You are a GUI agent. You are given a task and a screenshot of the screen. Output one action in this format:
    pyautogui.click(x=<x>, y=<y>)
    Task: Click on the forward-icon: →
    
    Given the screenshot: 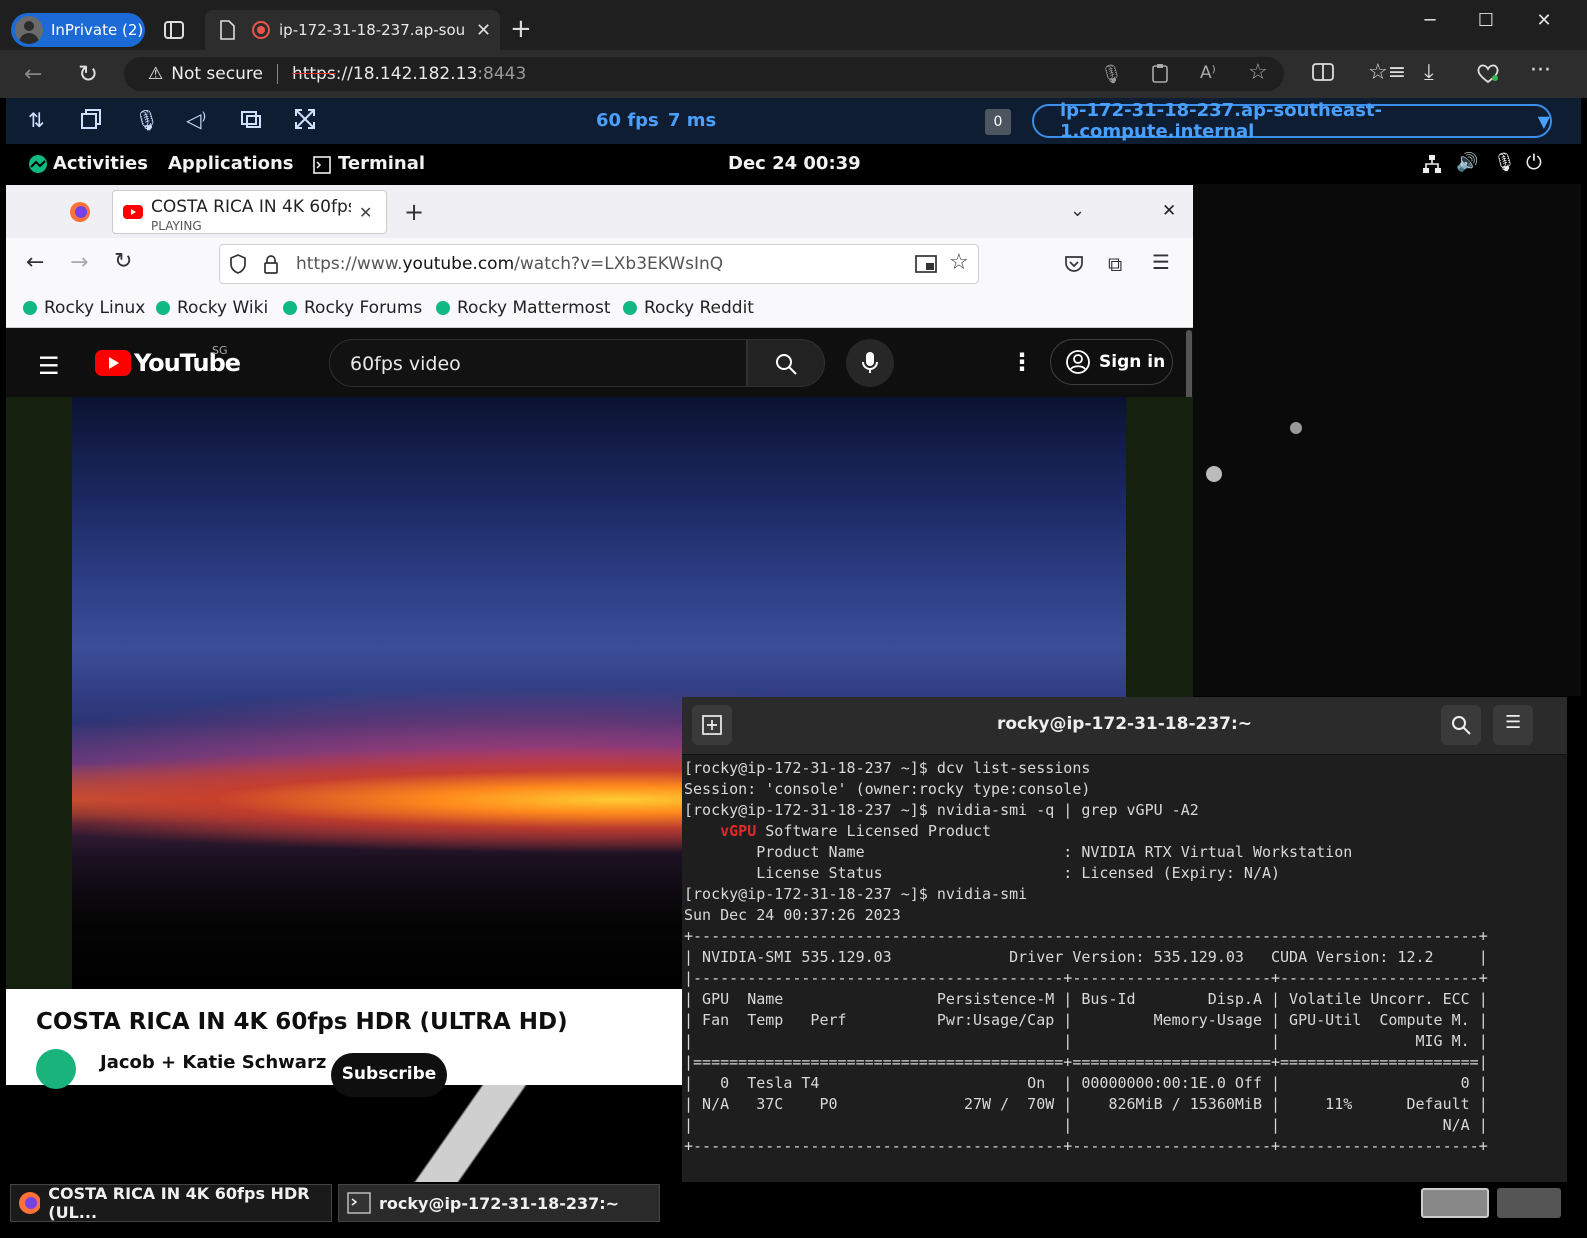 What is the action you would take?
    pyautogui.click(x=79, y=262)
    